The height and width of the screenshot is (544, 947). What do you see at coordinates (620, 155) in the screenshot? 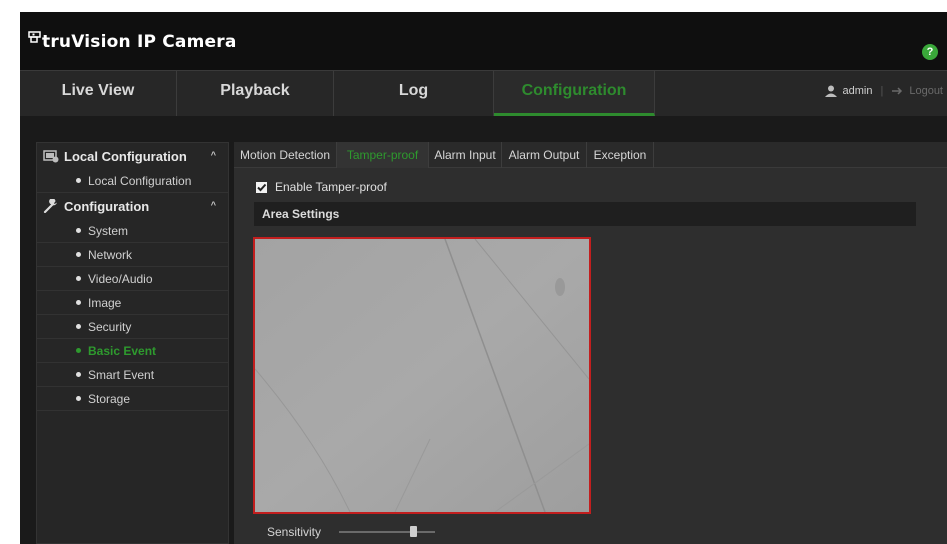
I see `tab-exception: Exception` at bounding box center [620, 155].